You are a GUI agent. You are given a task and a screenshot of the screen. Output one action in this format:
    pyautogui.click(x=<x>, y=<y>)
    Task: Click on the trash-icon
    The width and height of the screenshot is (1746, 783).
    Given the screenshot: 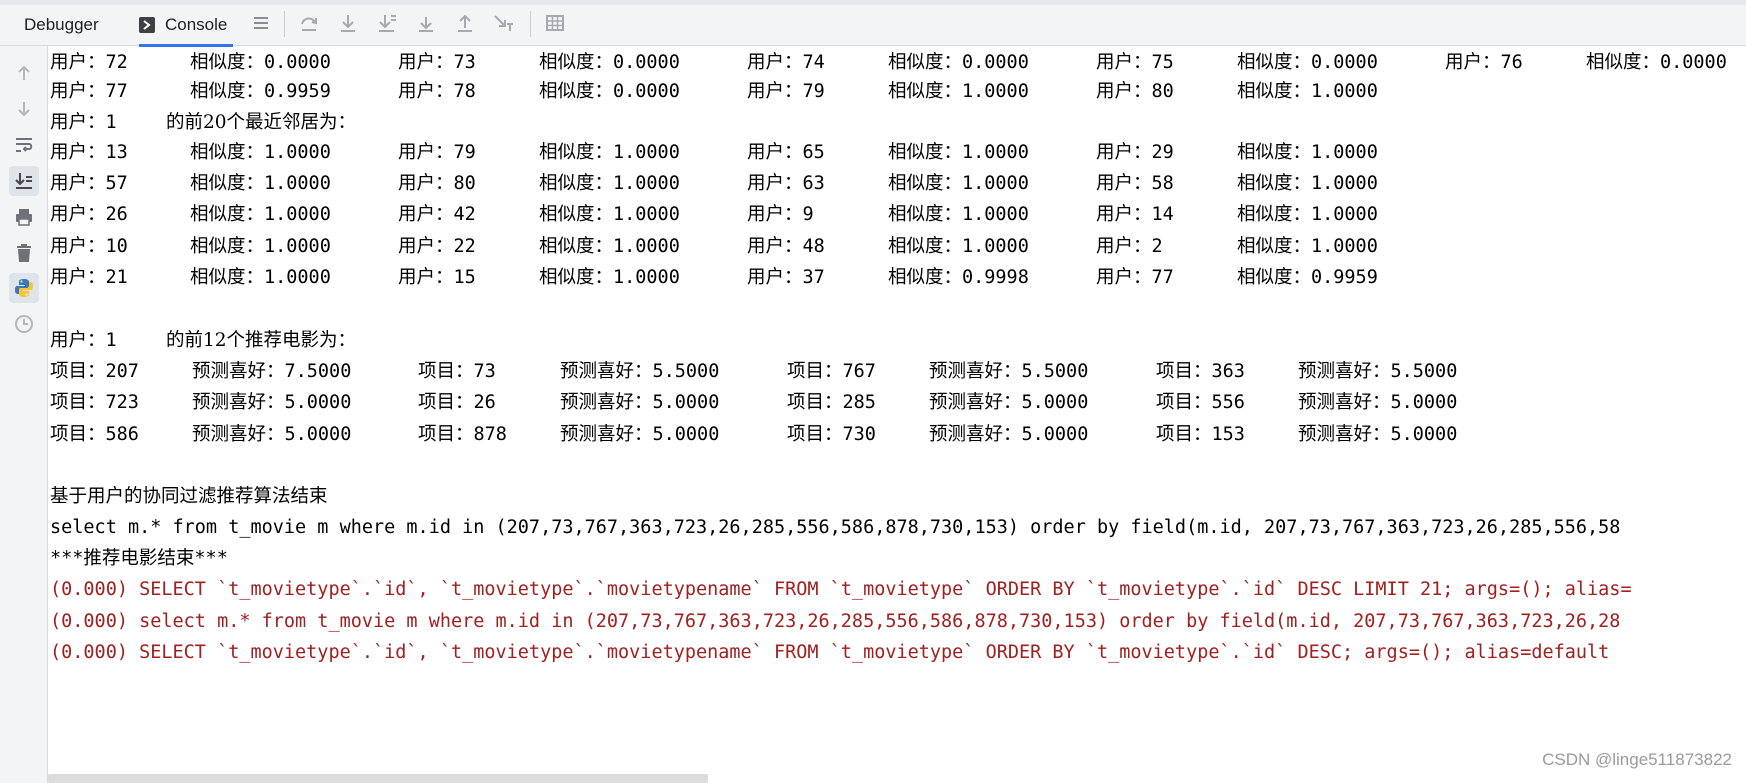 What is the action you would take?
    pyautogui.click(x=24, y=253)
    